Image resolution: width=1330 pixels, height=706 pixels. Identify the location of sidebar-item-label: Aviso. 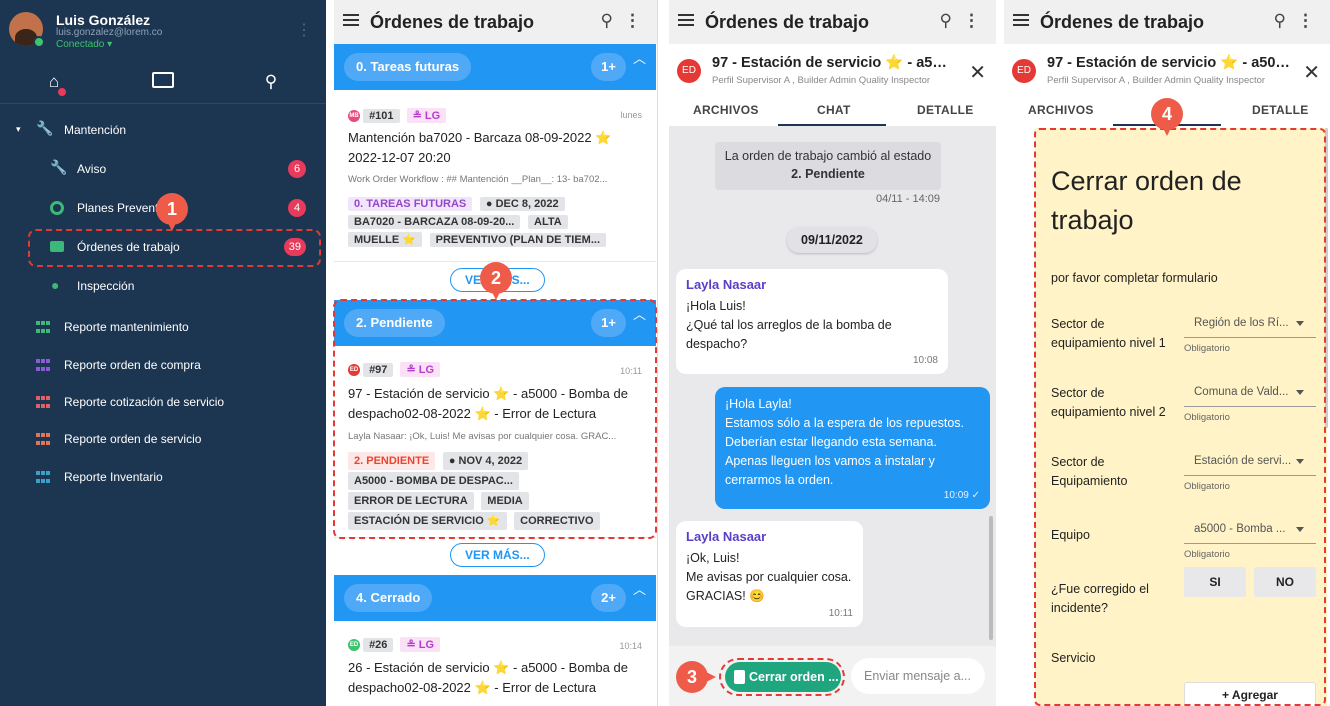
(92, 169).